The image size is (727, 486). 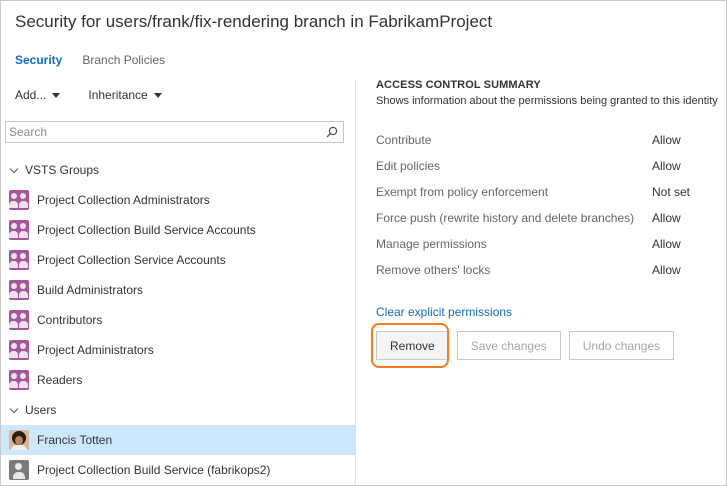 I want to click on group-item-contributors: Contributors, so click(x=178, y=320).